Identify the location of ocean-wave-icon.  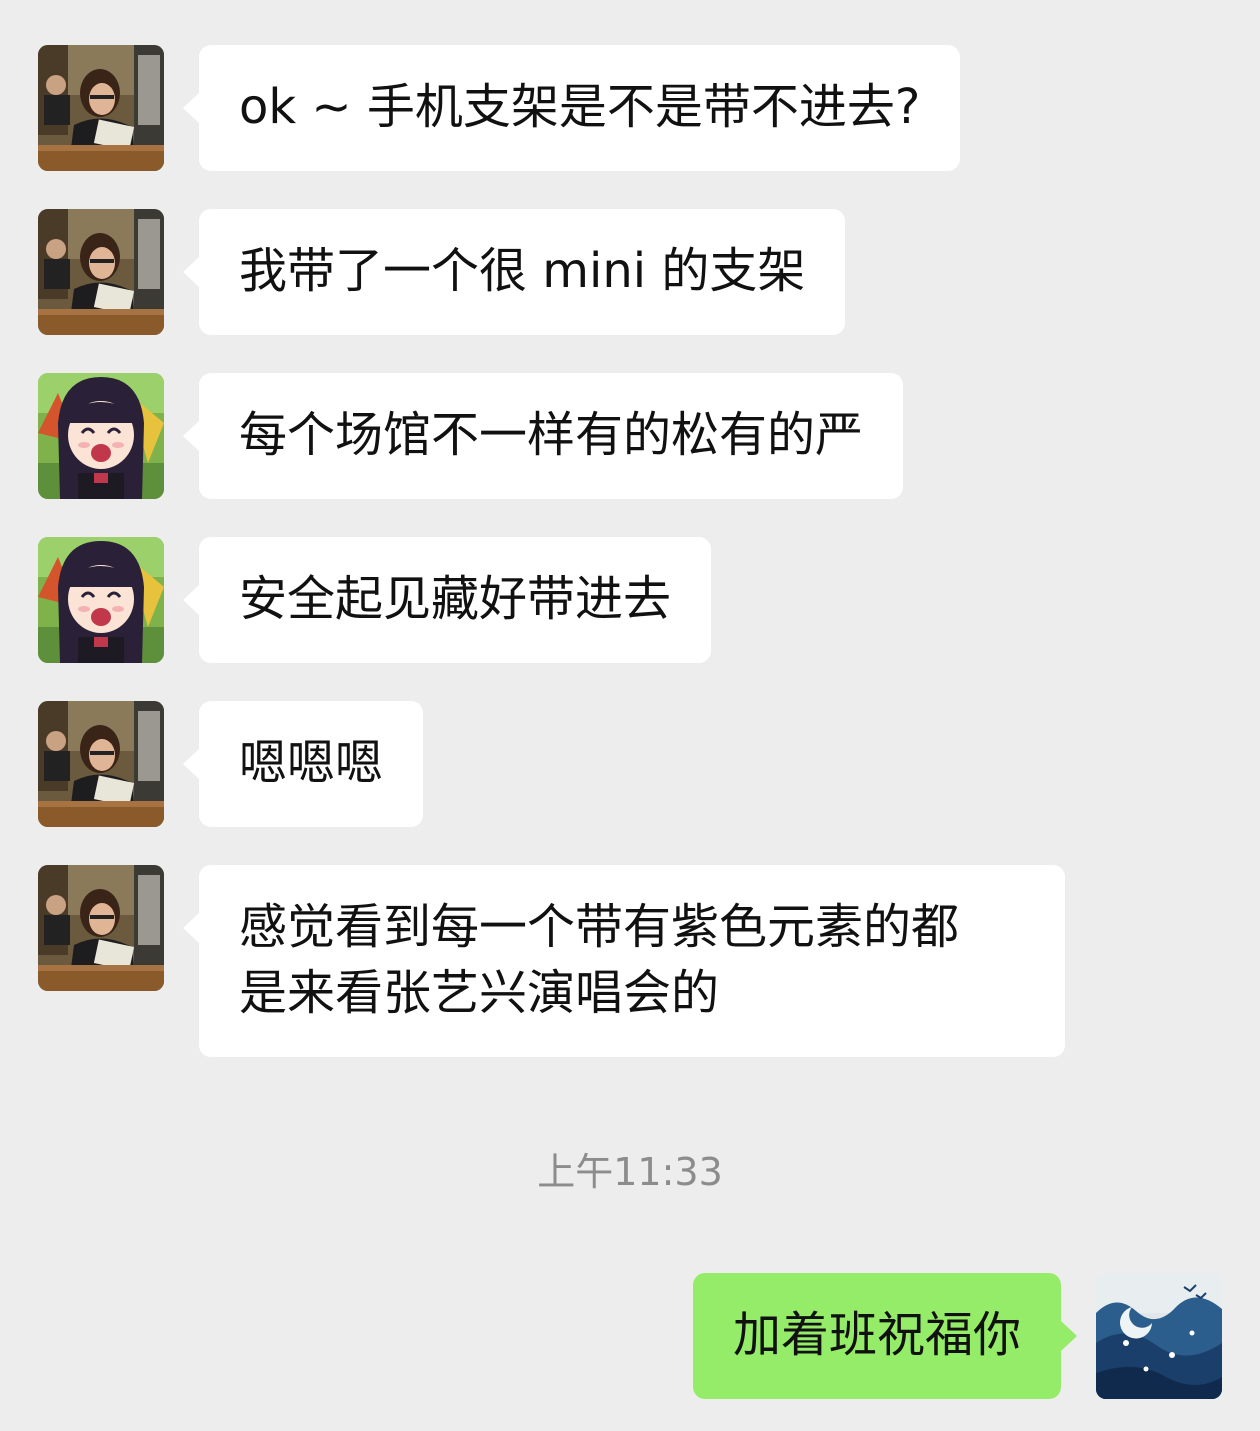
(1159, 1336).